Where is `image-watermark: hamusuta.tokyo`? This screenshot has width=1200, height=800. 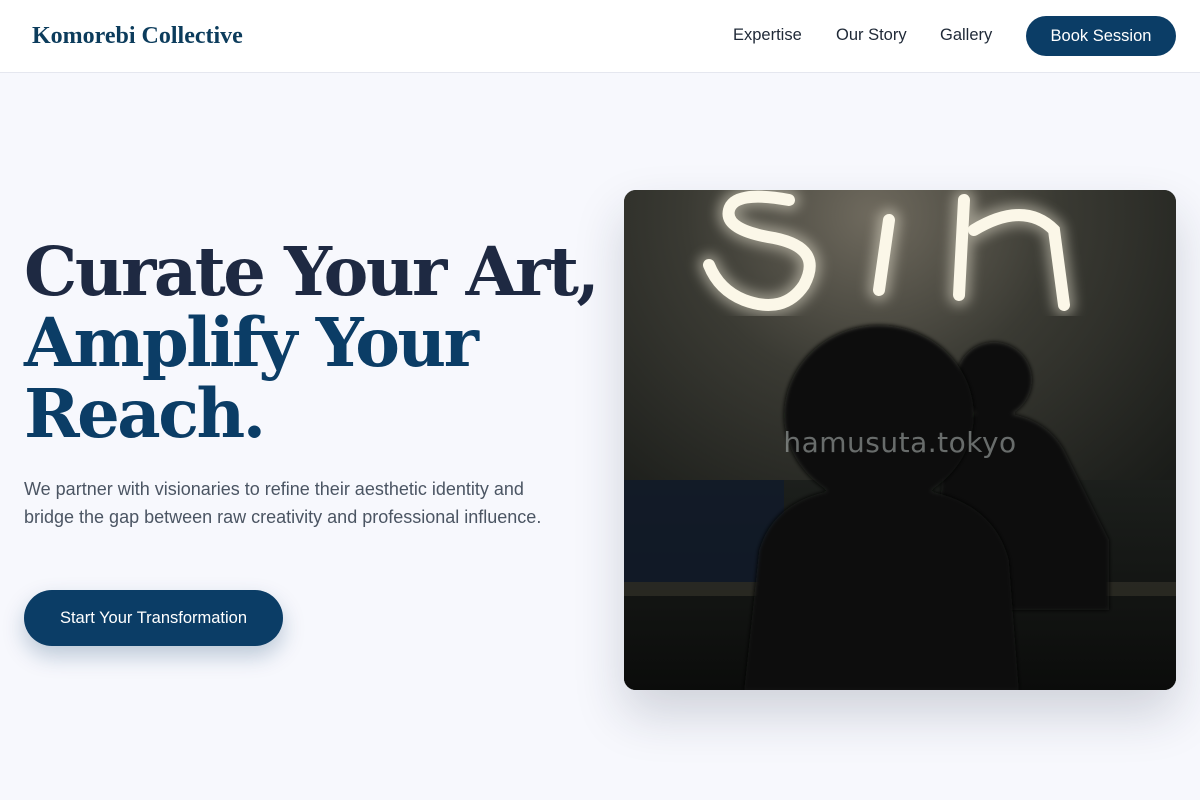
image-watermark: hamusuta.tokyo is located at coordinates (900, 442).